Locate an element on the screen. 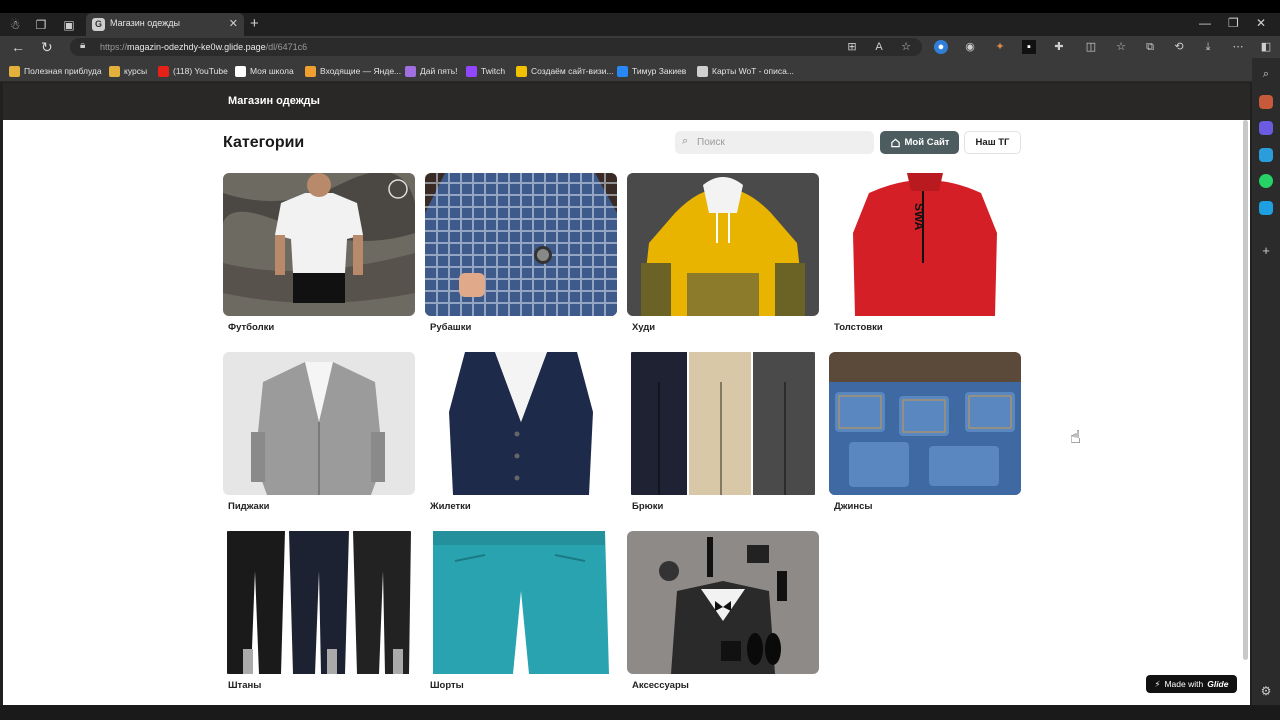 The image size is (1280, 720). category-label: Брюки is located at coordinates (648, 506).